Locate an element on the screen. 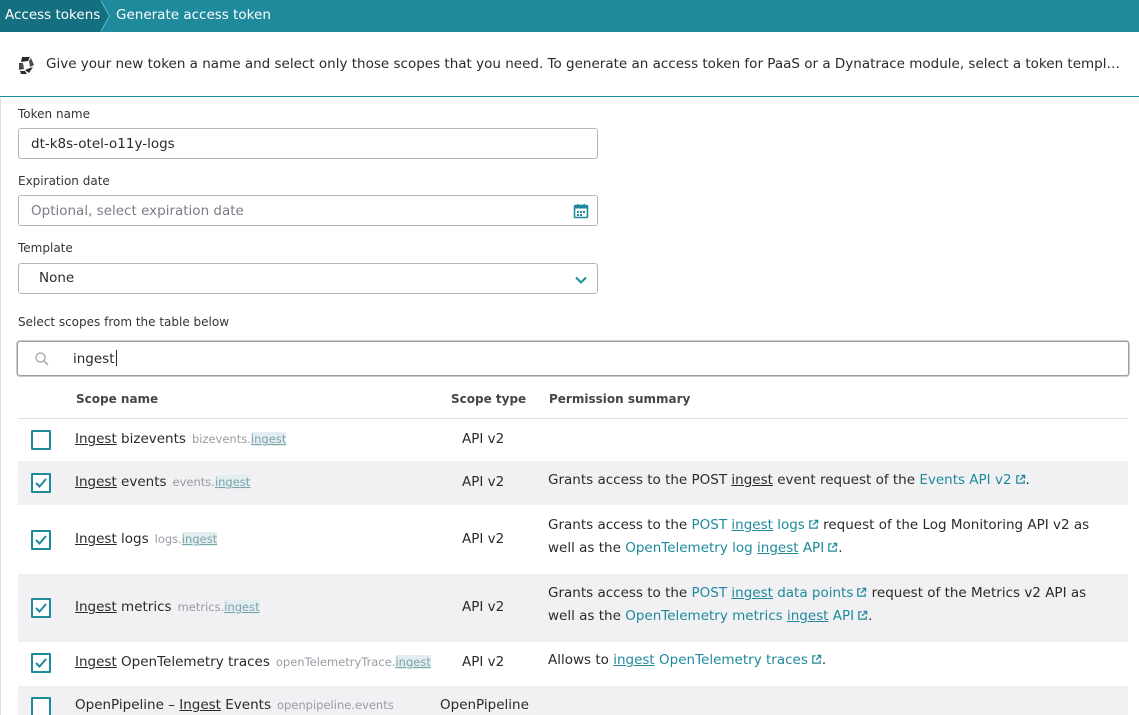 Image resolution: width=1139 pixels, height=715 pixels. column-header-permission-summary: Permission summary is located at coordinates (620, 399).